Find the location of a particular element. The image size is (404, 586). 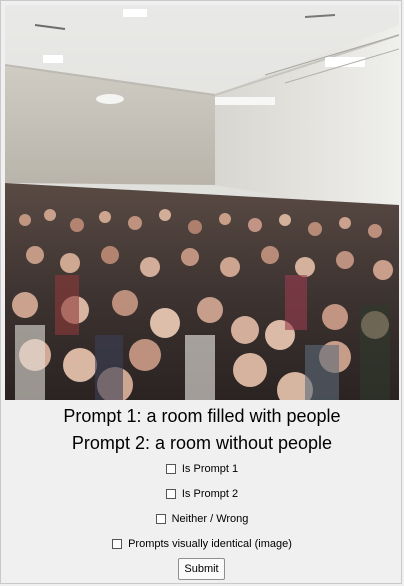

option-is-prompt-1: Is Prompt 1 is located at coordinates (202, 469).